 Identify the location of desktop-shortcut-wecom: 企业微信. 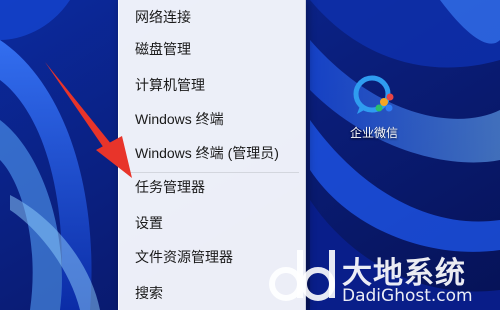
(374, 111).